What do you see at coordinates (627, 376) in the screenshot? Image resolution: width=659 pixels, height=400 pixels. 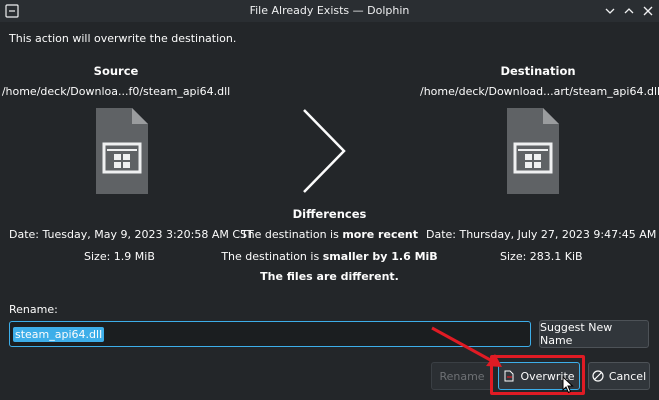 I see `cancel-button-label: Cancel` at bounding box center [627, 376].